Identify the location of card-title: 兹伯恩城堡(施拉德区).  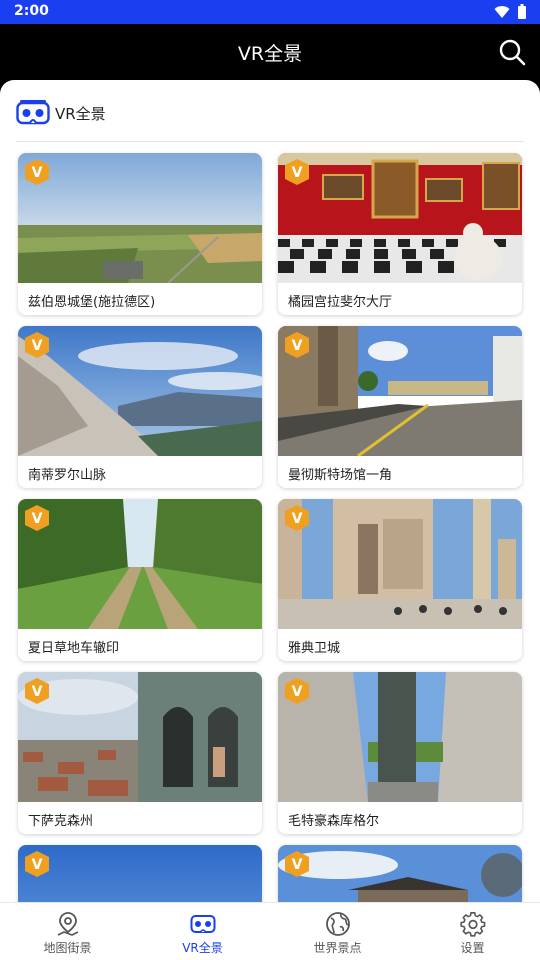
(92, 302).